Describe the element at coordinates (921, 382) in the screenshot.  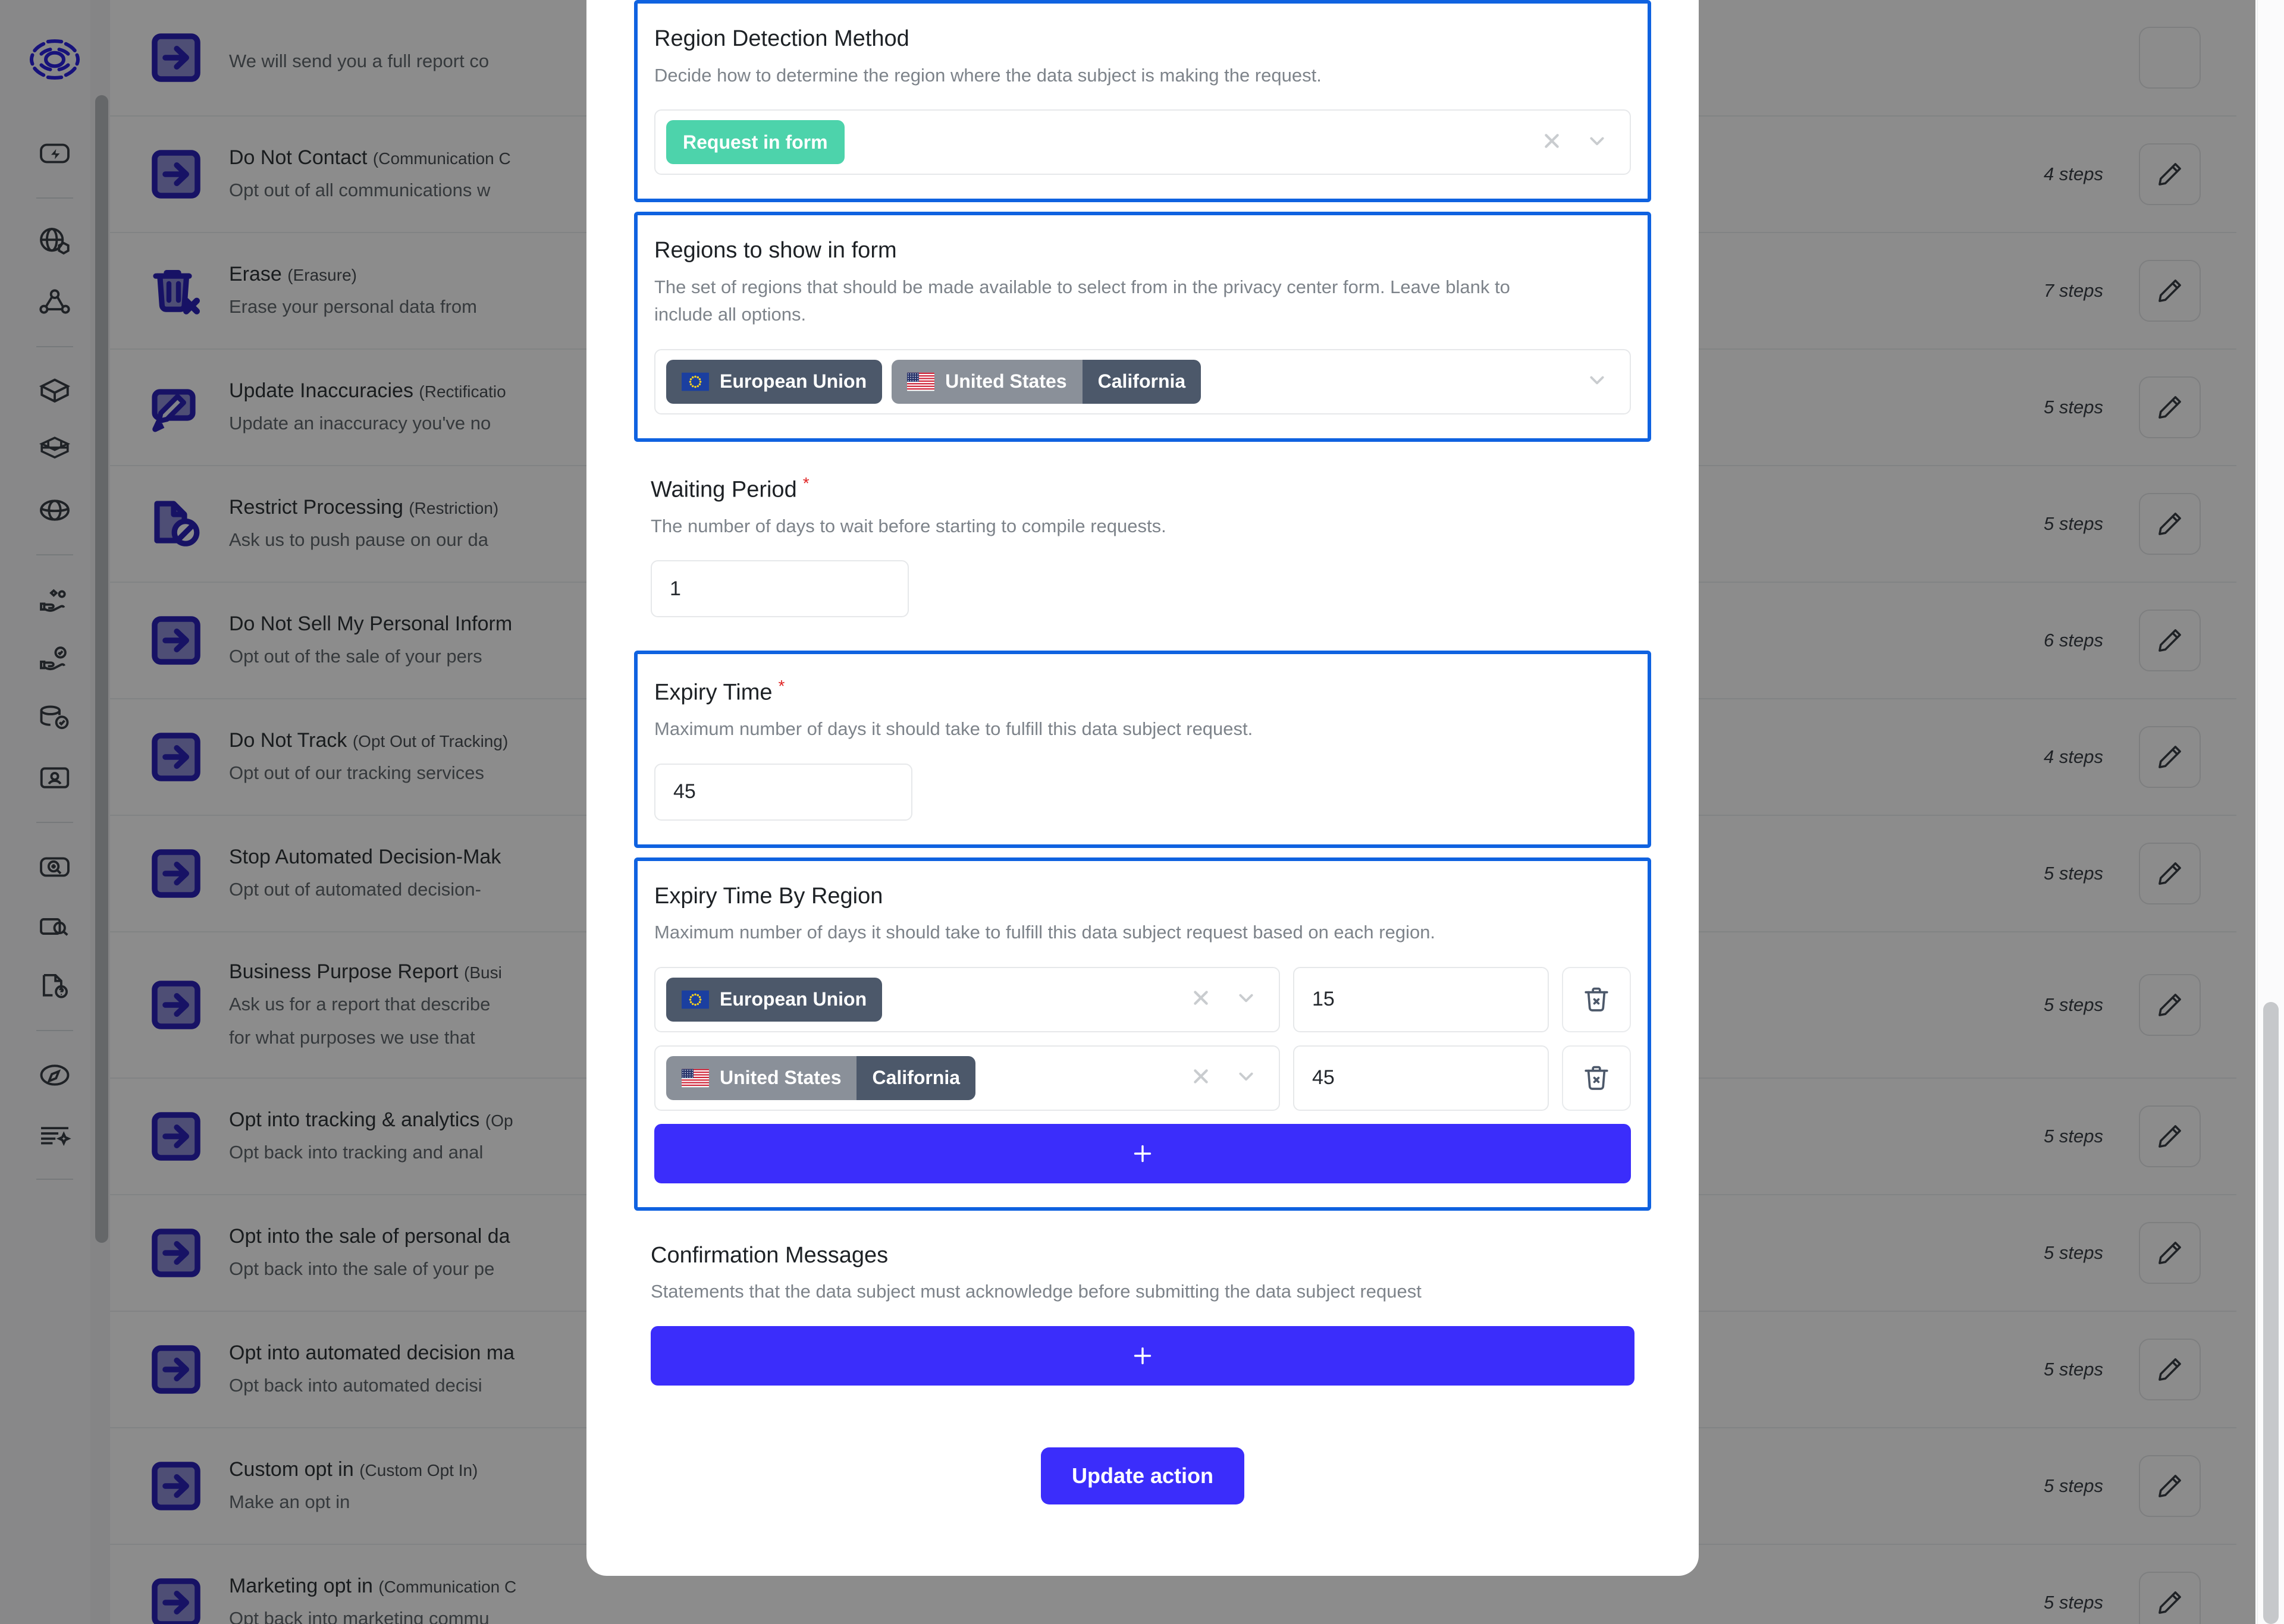
I see `us-flag-icon` at that location.